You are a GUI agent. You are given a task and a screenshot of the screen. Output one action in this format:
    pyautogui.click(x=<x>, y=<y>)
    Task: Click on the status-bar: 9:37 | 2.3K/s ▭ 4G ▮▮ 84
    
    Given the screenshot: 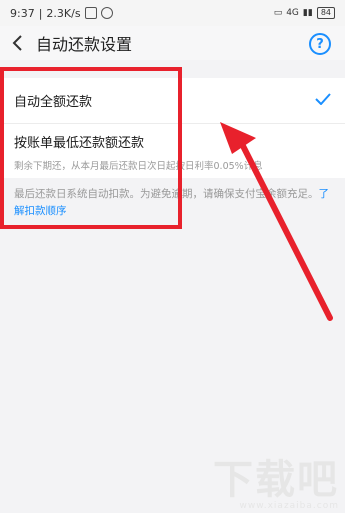 What is the action you would take?
    pyautogui.click(x=172, y=13)
    